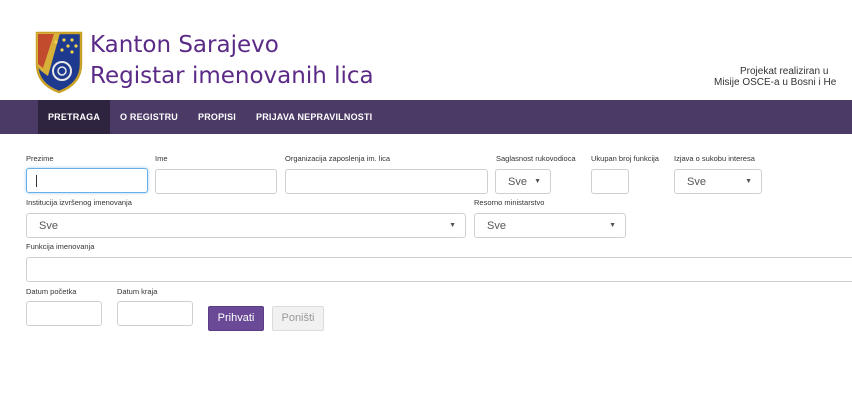 The height and width of the screenshot is (415, 852). What do you see at coordinates (155, 313) in the screenshot?
I see `datum-kraja-input` at bounding box center [155, 313].